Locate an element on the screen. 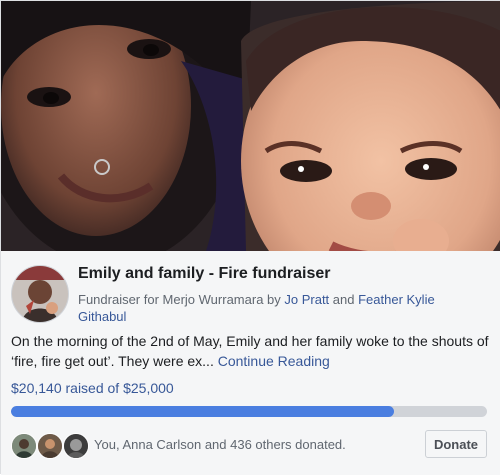  subtitle-conjunction: and is located at coordinates (344, 299).